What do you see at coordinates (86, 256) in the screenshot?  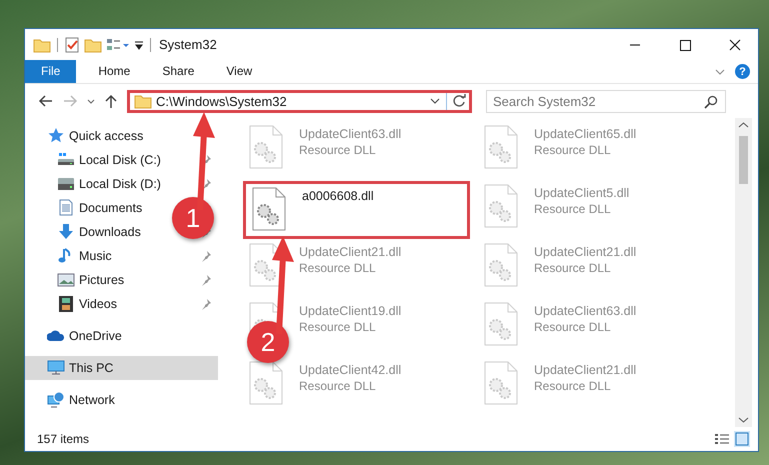 I see `nav-item: Music` at bounding box center [86, 256].